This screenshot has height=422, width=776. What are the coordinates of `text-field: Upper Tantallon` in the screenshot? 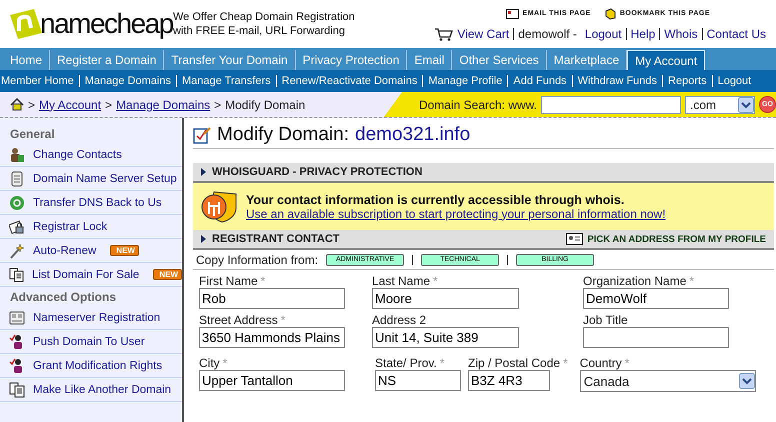 It's located at (272, 380).